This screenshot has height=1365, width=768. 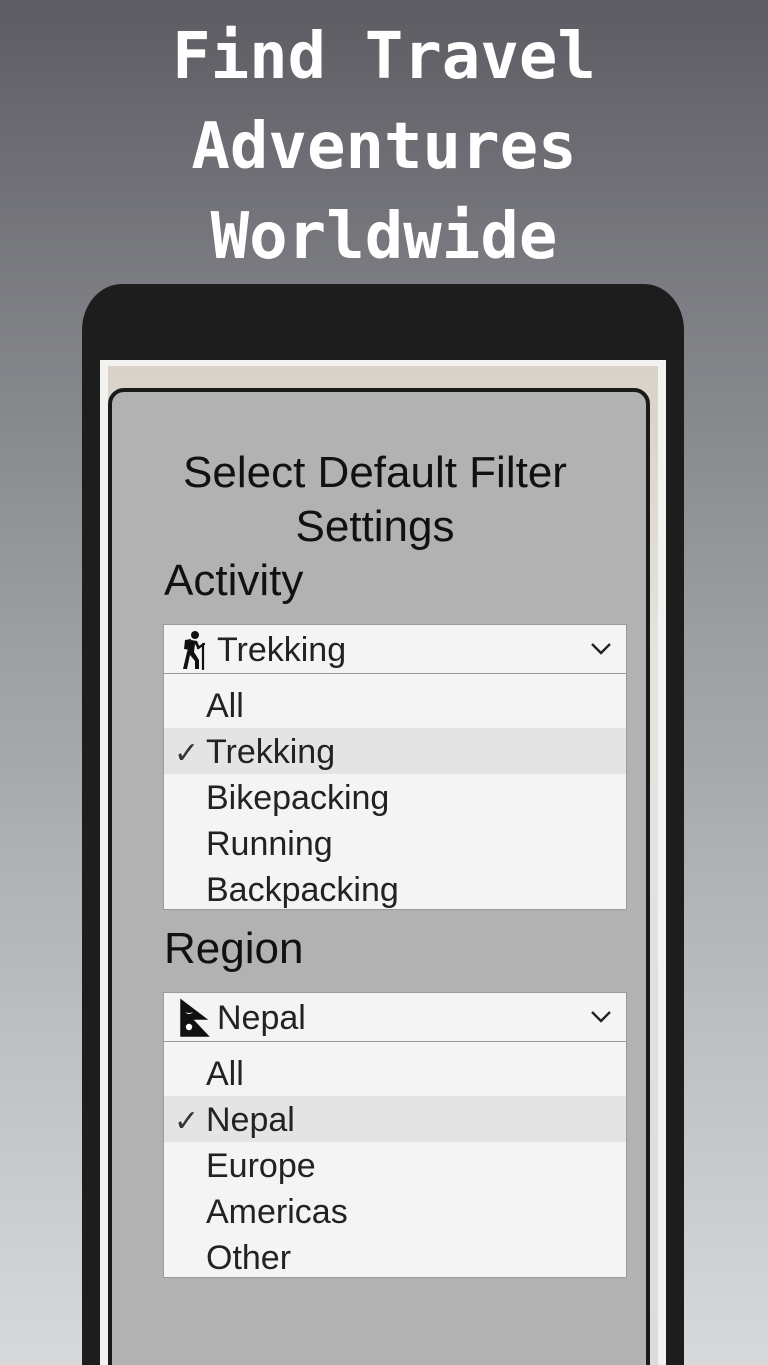 What do you see at coordinates (395, 705) in the screenshot?
I see `activity-option-all: All` at bounding box center [395, 705].